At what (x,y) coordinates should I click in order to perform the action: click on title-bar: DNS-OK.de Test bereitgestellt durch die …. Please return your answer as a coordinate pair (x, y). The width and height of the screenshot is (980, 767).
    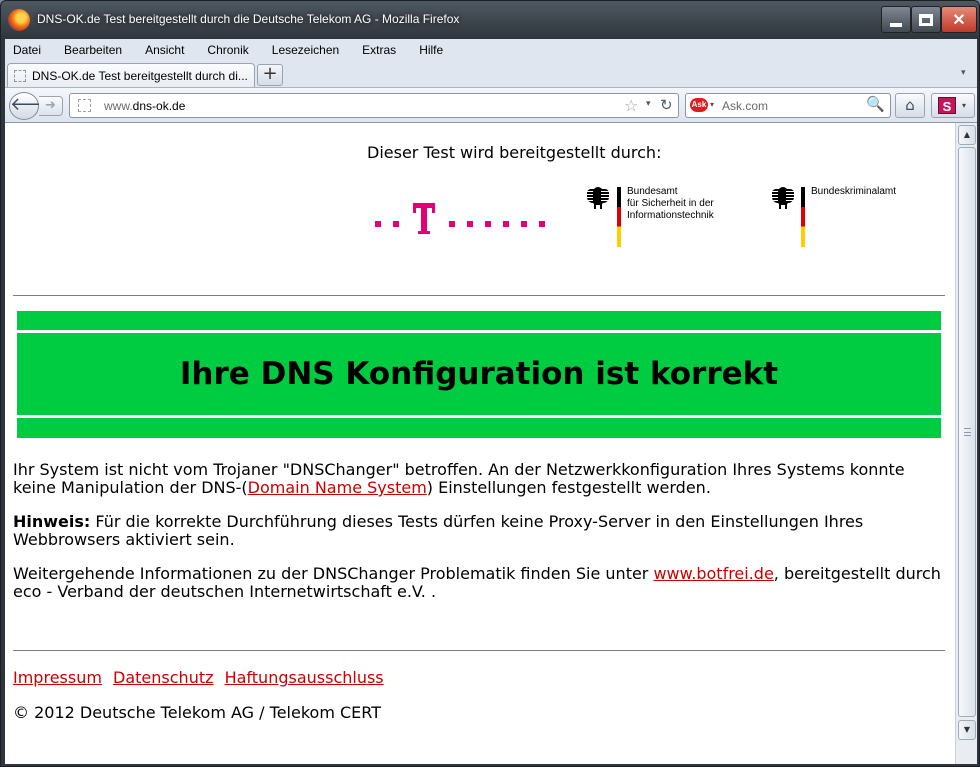
    Looking at the image, I should click on (490, 20).